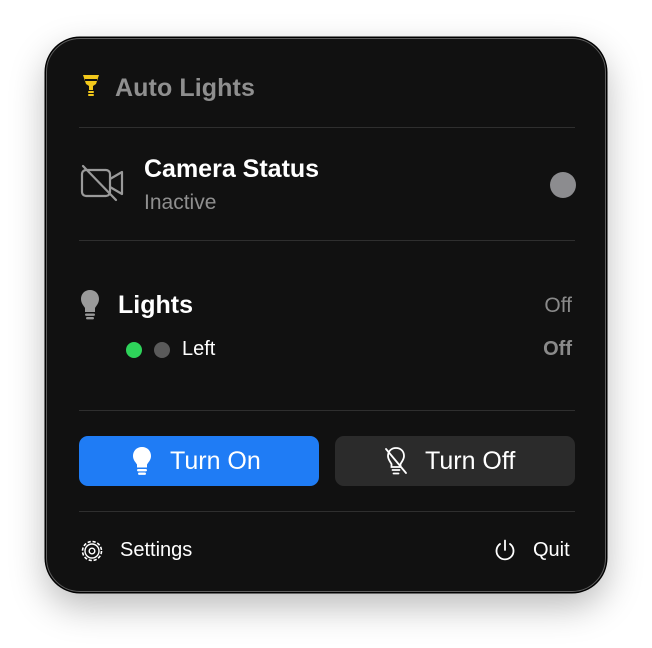  What do you see at coordinates (162, 350) in the screenshot?
I see `device-power-dot` at bounding box center [162, 350].